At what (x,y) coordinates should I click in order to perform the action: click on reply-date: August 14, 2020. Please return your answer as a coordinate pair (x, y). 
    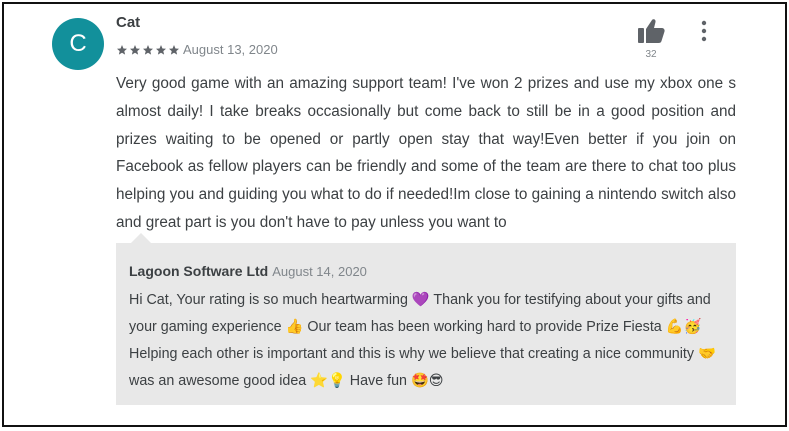
    Looking at the image, I should click on (319, 271).